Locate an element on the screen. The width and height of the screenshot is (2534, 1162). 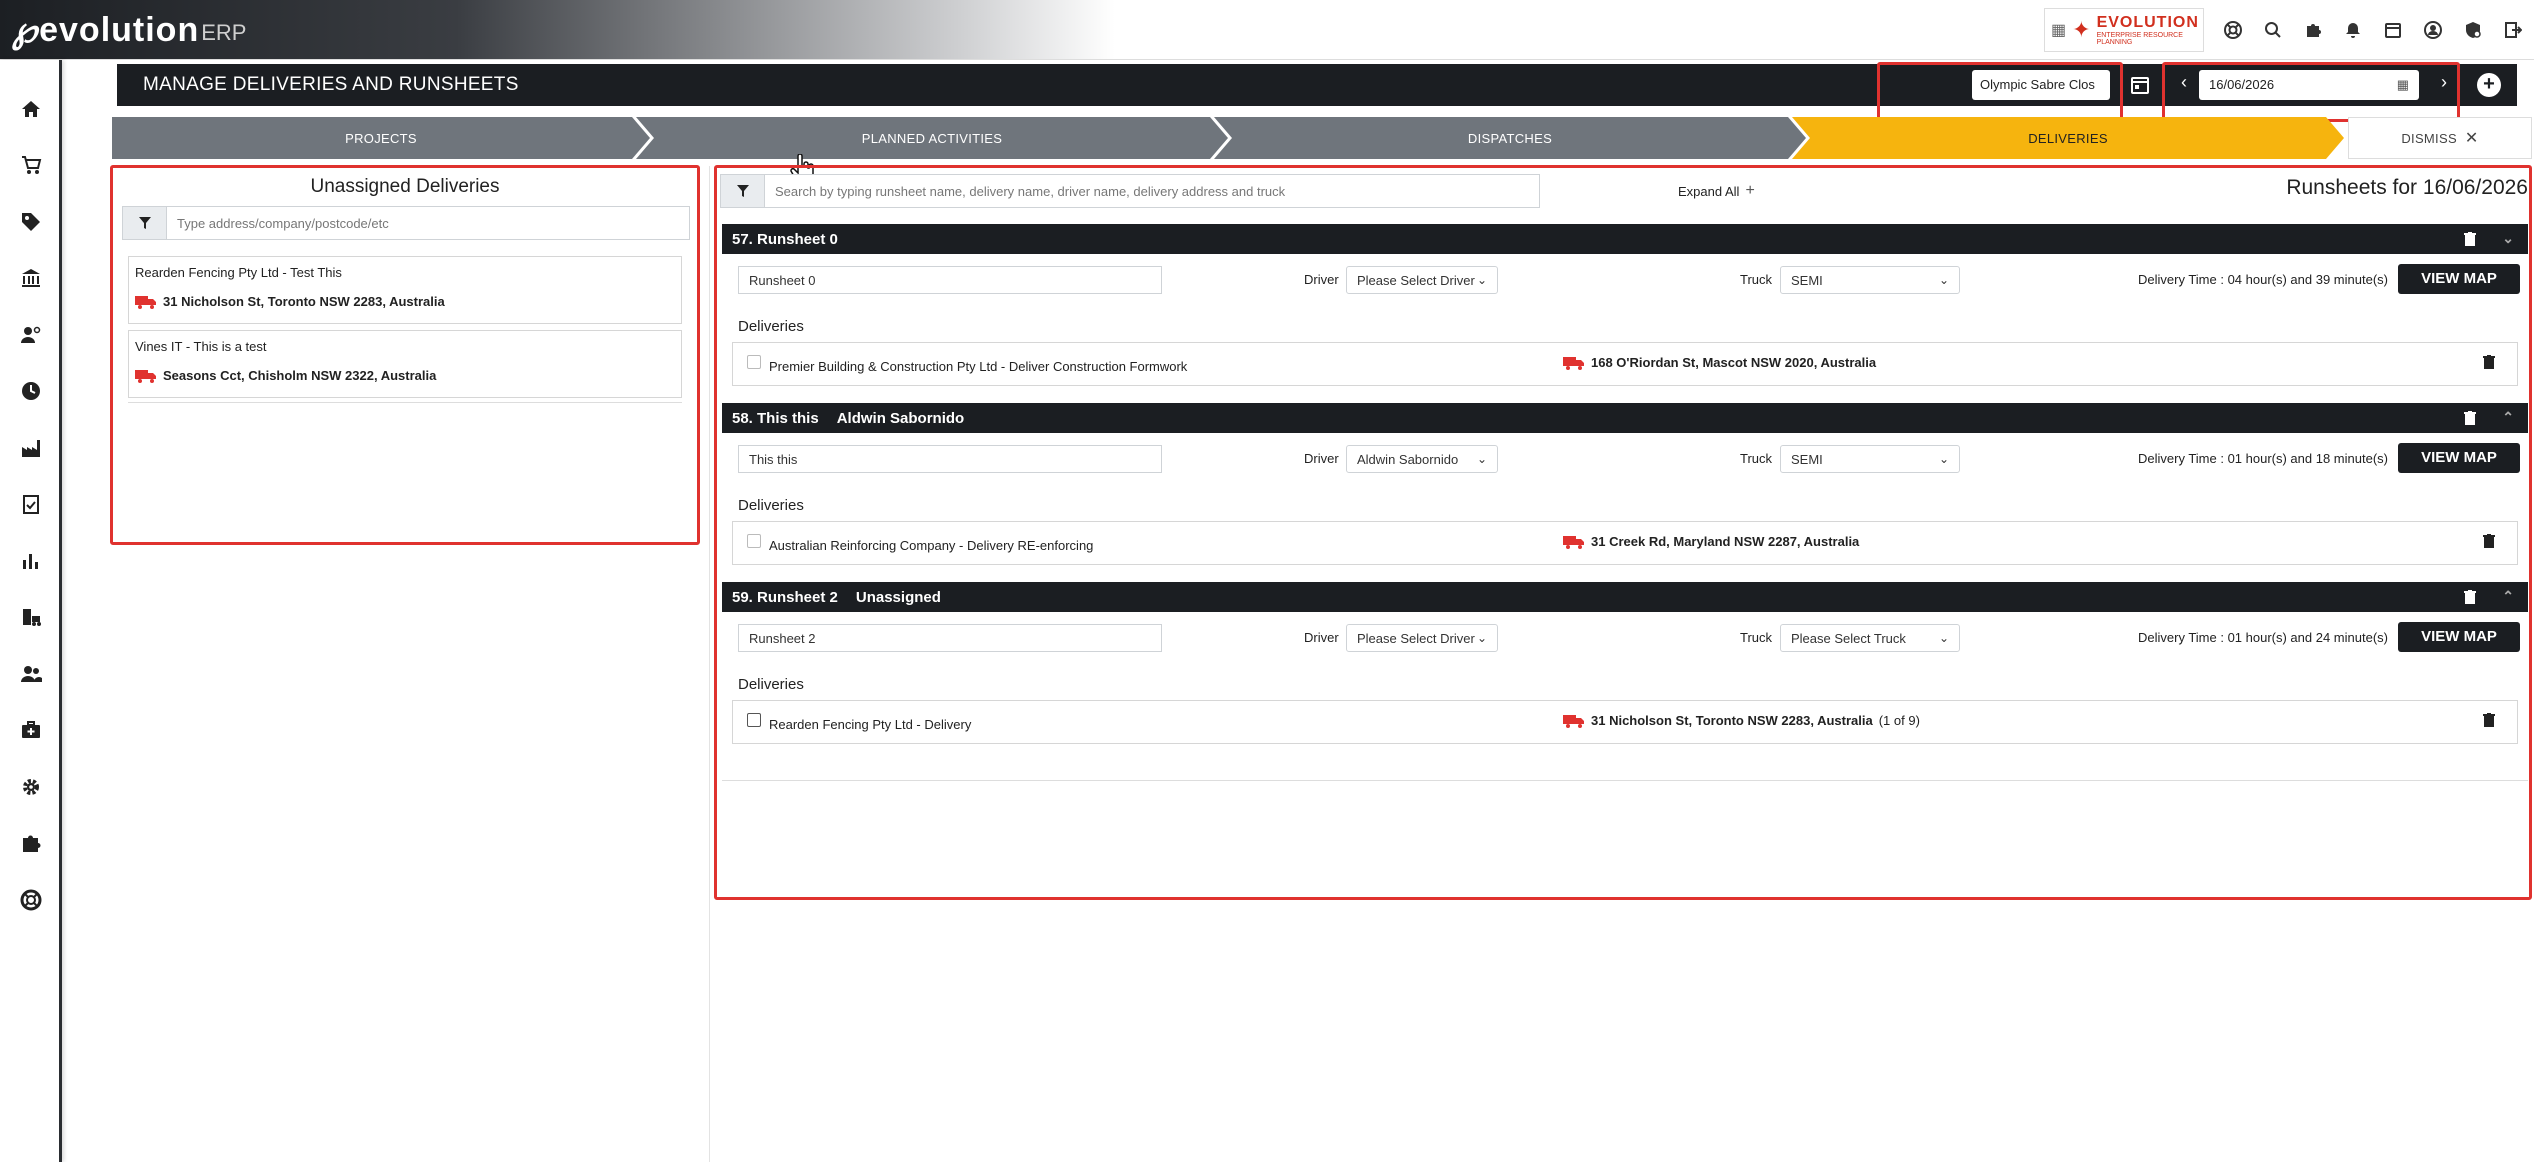
logout-icon is located at coordinates (2513, 30).